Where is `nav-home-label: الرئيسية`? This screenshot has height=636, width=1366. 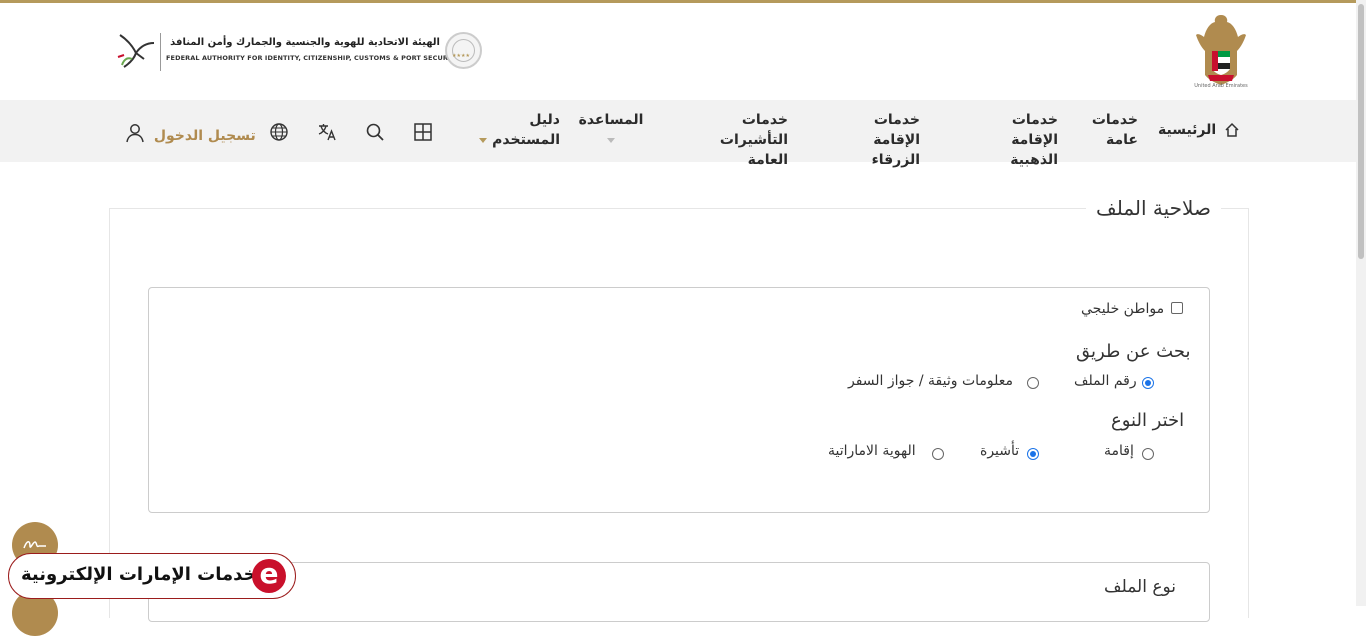
nav-home-label: الرئيسية is located at coordinates (1187, 130).